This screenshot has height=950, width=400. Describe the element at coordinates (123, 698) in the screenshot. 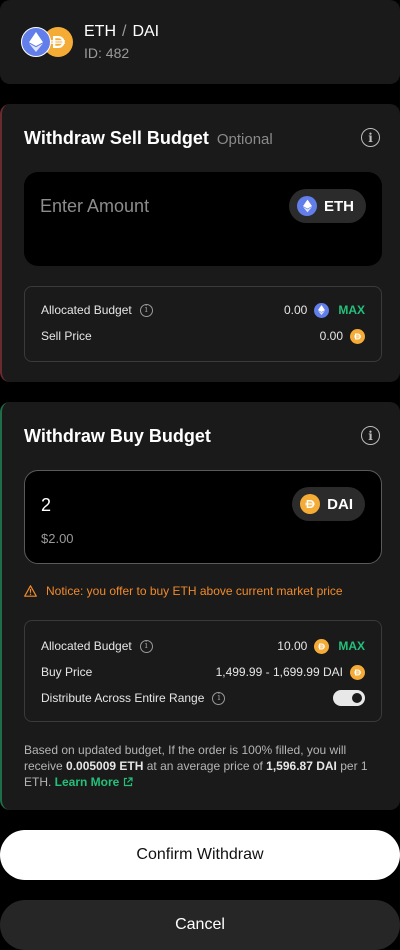

I see `distribute-label: Distribute Across Entire Range` at that location.